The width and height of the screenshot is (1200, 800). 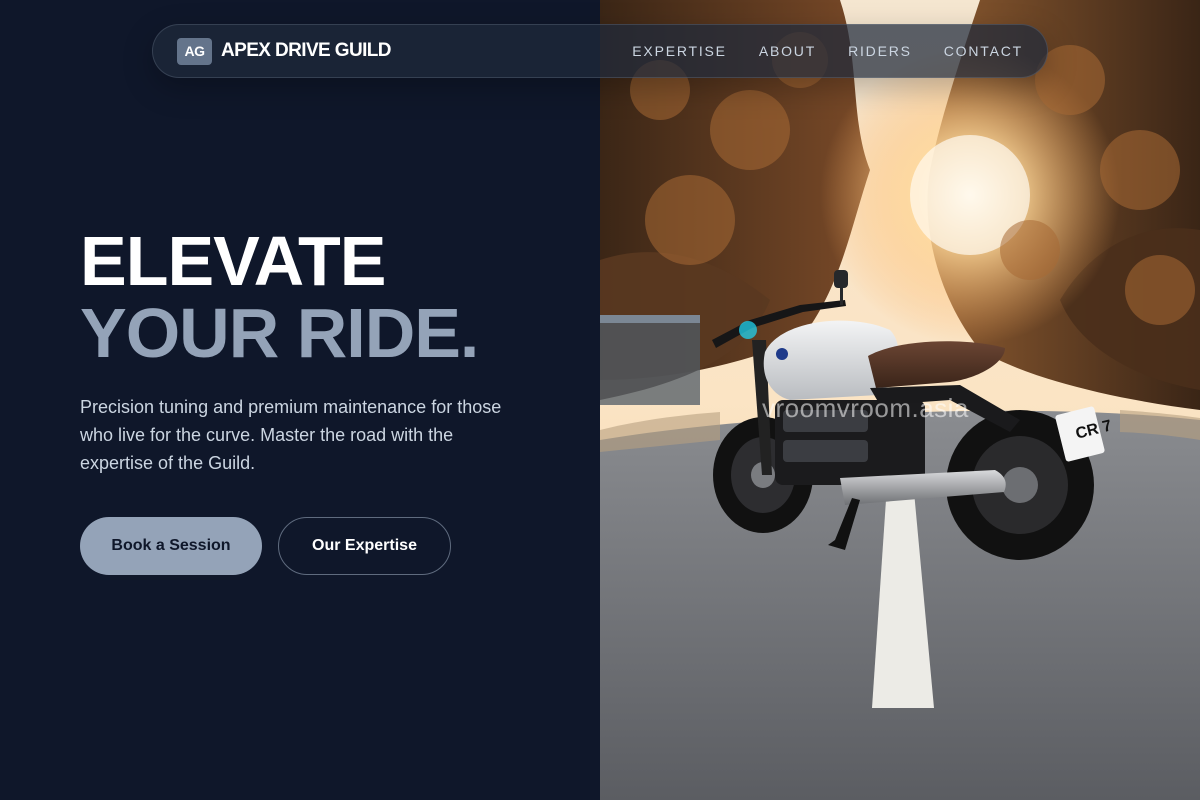 What do you see at coordinates (364, 546) in the screenshot?
I see `our-expertise-button: Our Expertise` at bounding box center [364, 546].